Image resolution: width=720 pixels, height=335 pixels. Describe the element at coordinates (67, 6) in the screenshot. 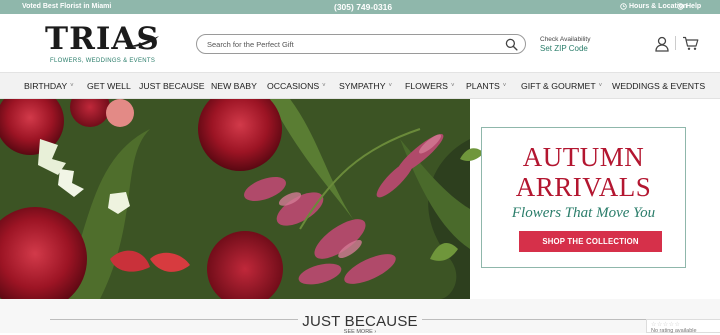

I see `voted-best-text: Voted Best Florist in Miami` at that location.